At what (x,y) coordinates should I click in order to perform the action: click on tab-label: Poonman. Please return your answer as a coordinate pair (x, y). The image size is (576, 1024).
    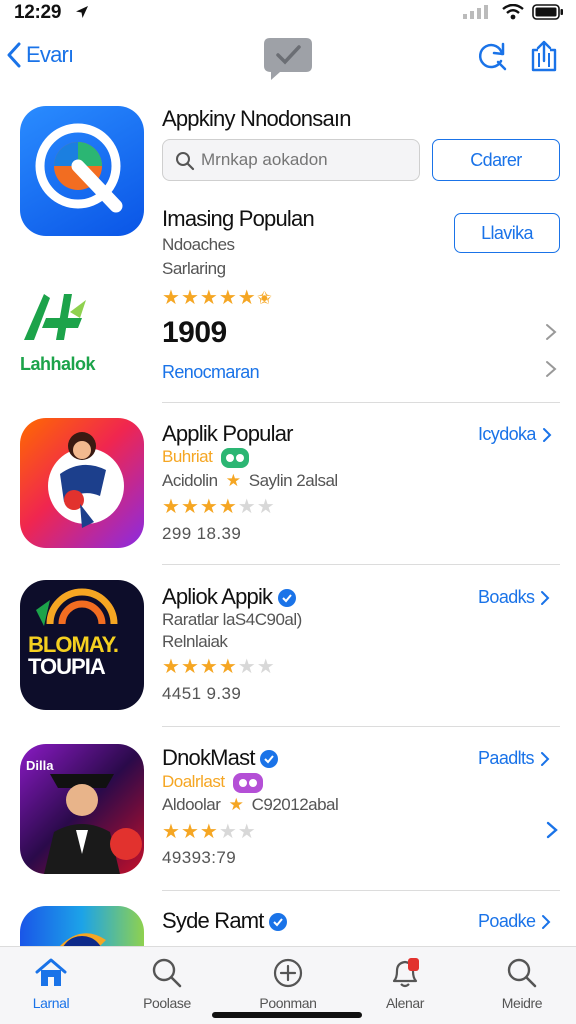
    Looking at the image, I should click on (288, 1003).